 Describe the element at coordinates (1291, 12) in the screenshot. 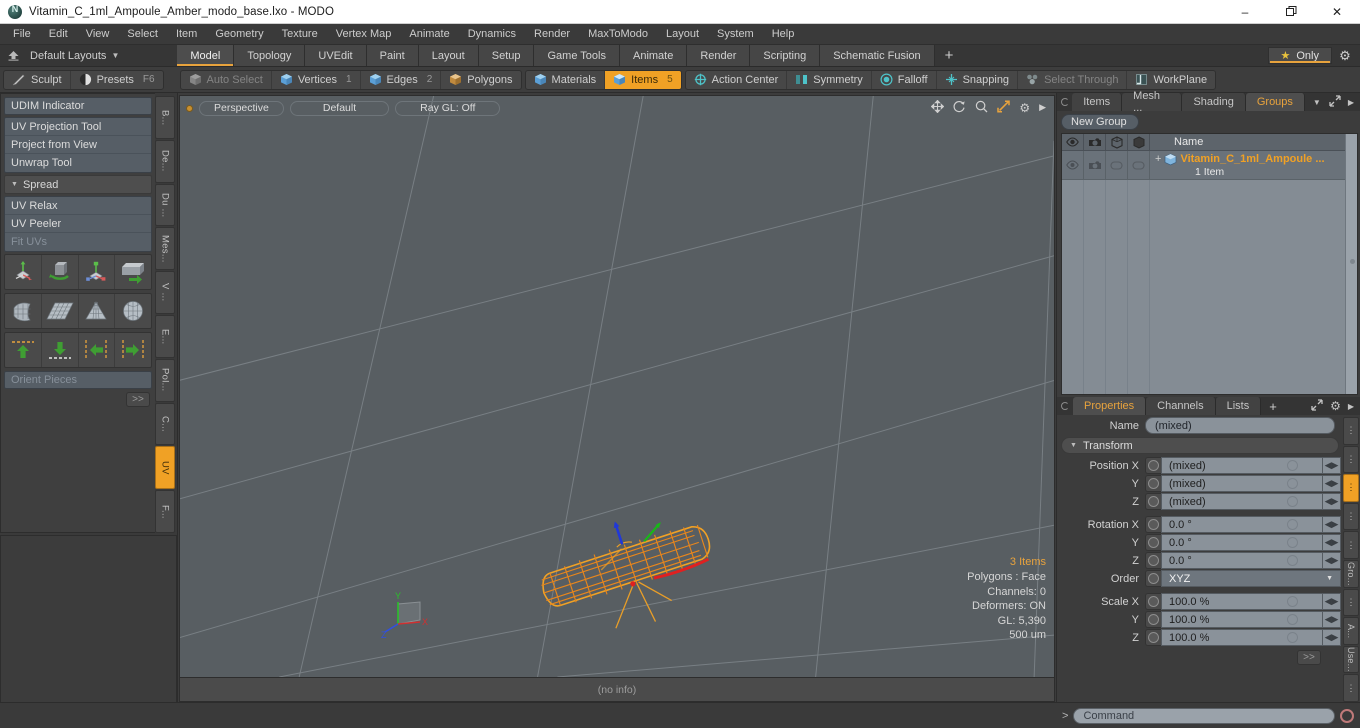

I see `maximize-button` at that location.